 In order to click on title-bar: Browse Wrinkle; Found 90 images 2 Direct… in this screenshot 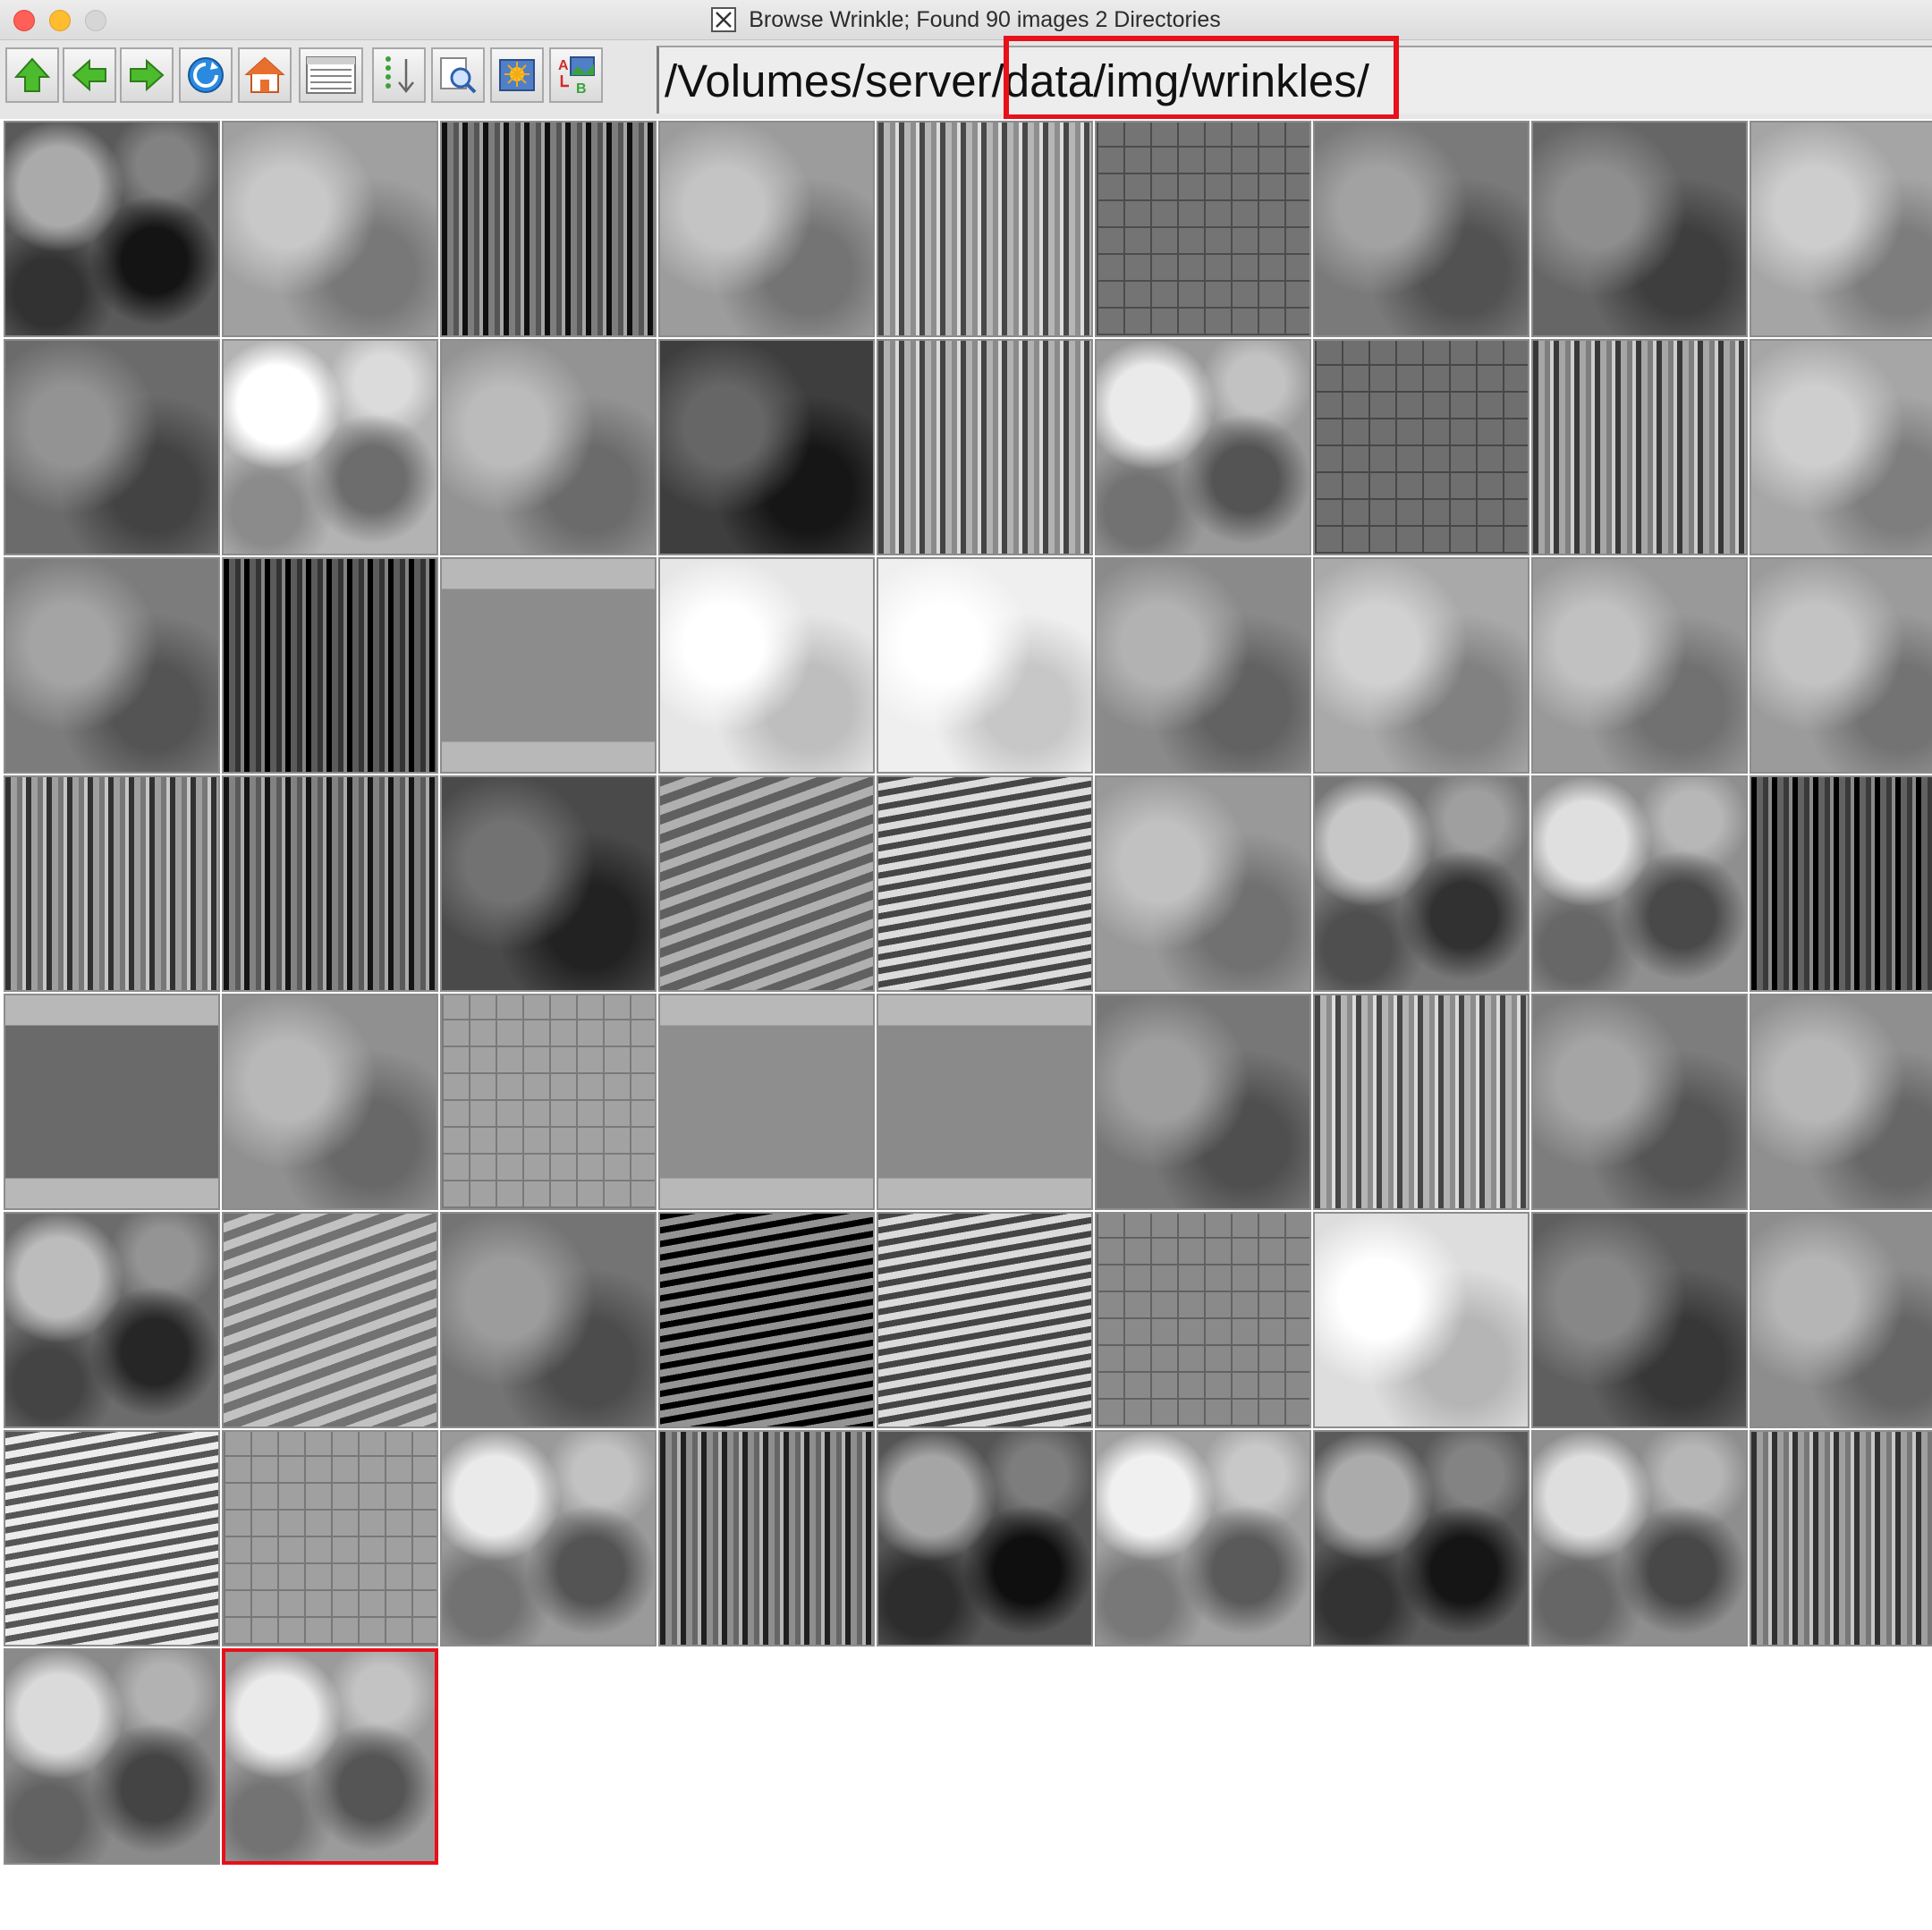, I will do `click(966, 20)`.